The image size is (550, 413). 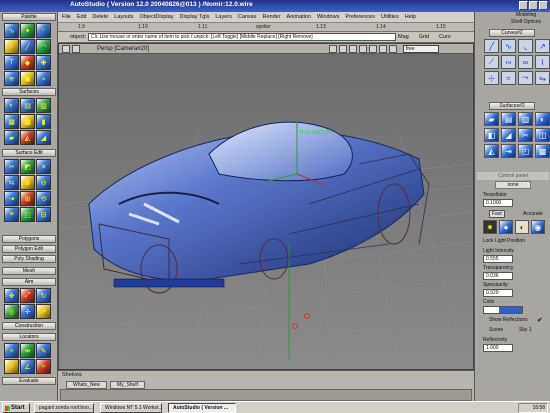 What do you see at coordinates (299, 17) in the screenshot?
I see `menu-animation: Animation` at bounding box center [299, 17].